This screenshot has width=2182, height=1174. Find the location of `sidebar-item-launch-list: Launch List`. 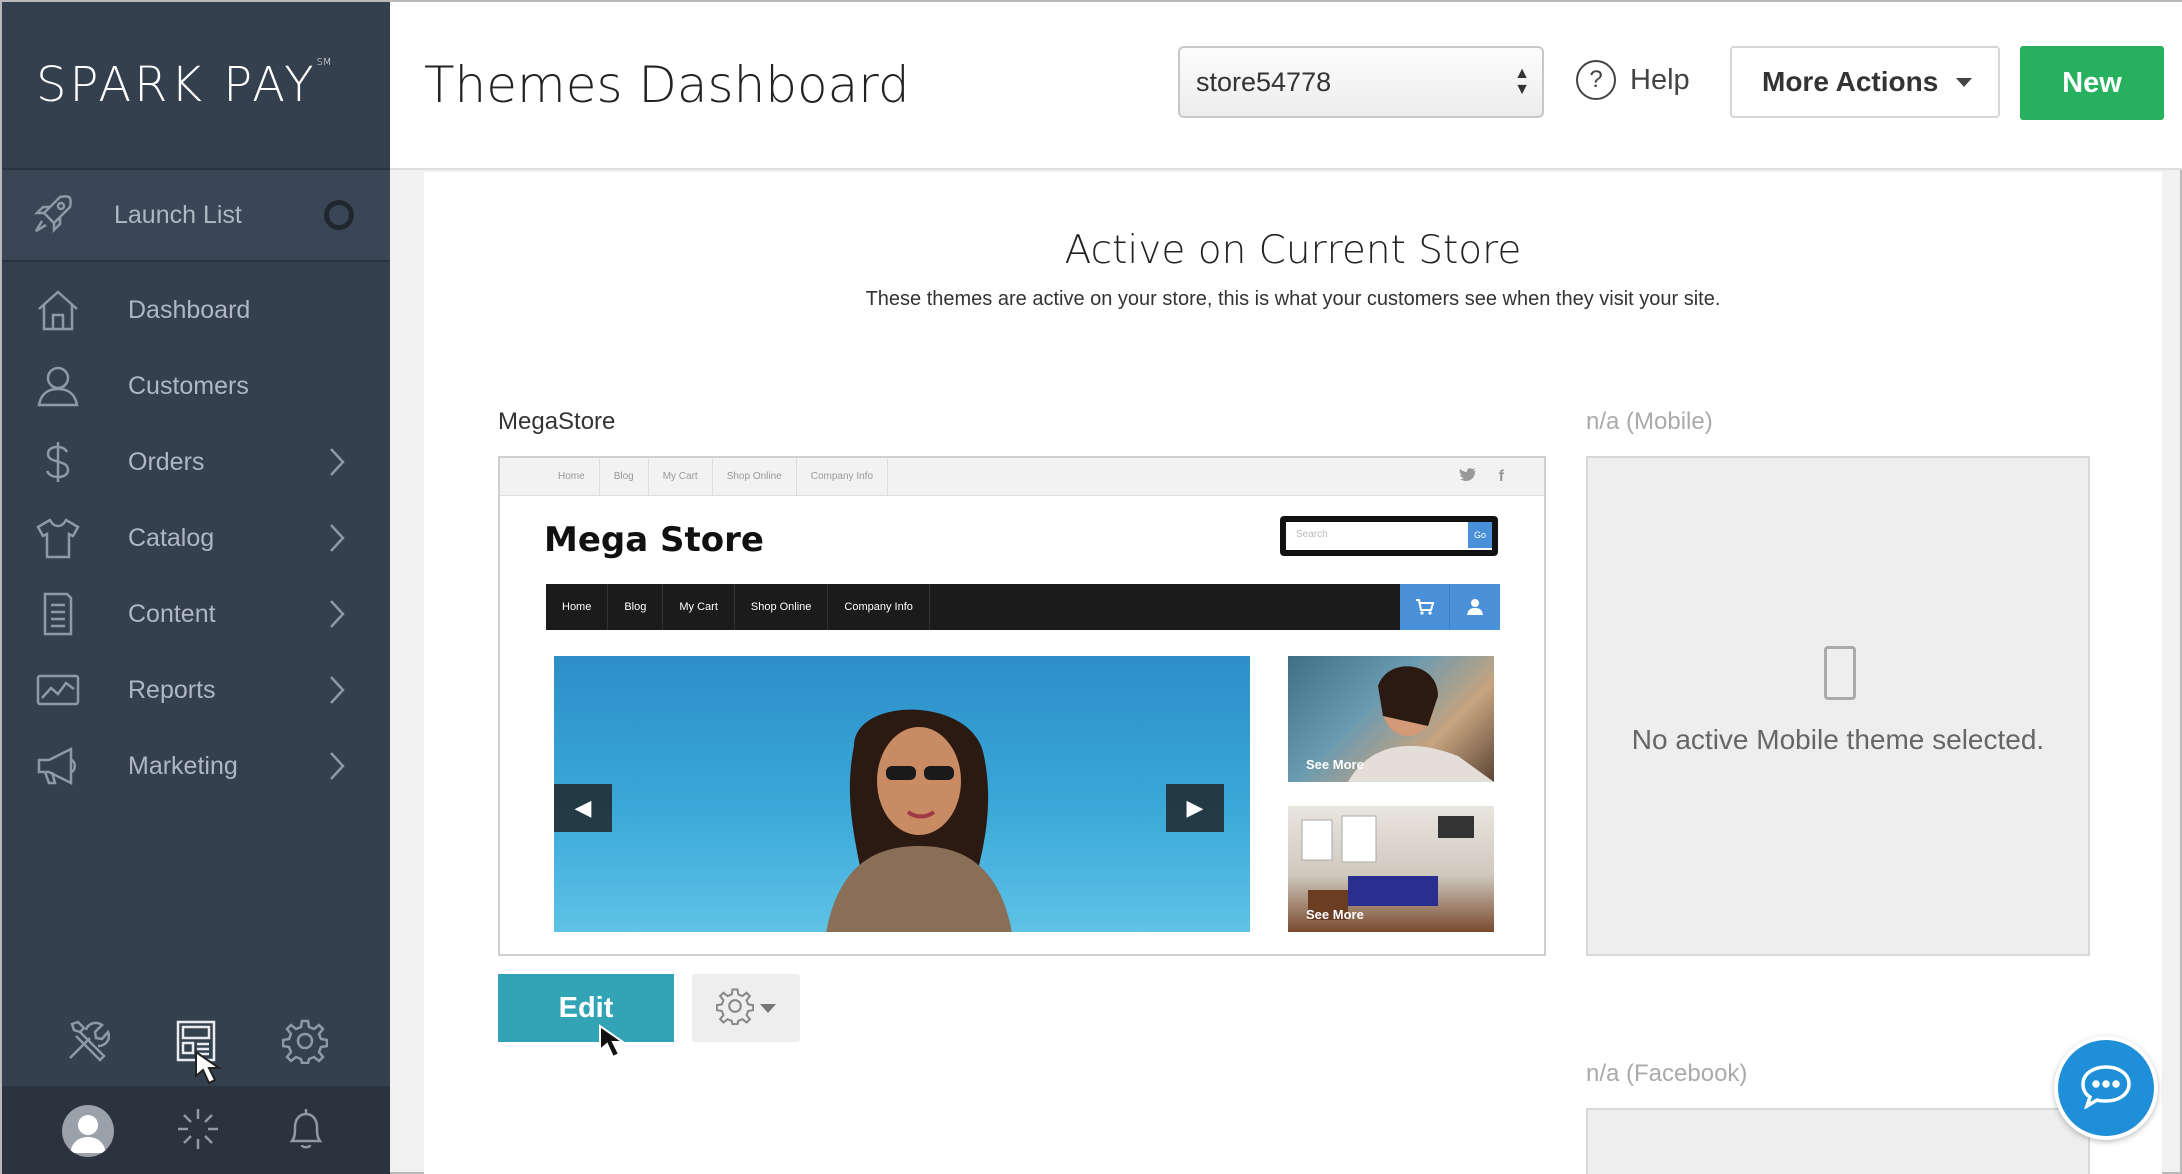

sidebar-item-launch-list: Launch List is located at coordinates (196, 216).